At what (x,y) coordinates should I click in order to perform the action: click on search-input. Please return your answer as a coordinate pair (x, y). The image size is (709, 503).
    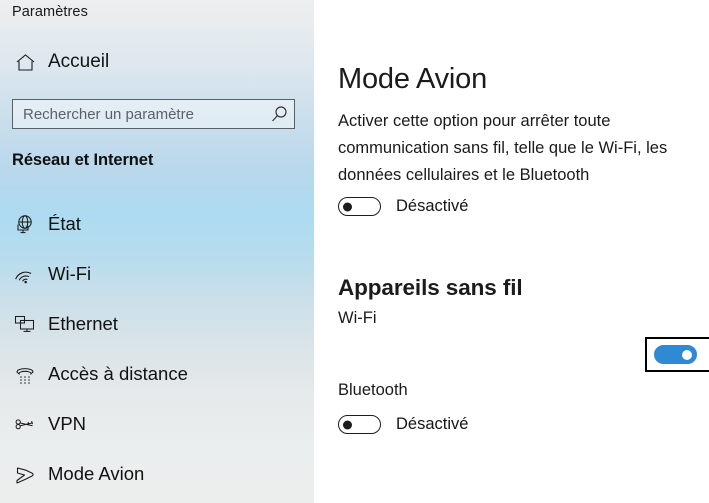
    Looking at the image, I should click on (138, 114).